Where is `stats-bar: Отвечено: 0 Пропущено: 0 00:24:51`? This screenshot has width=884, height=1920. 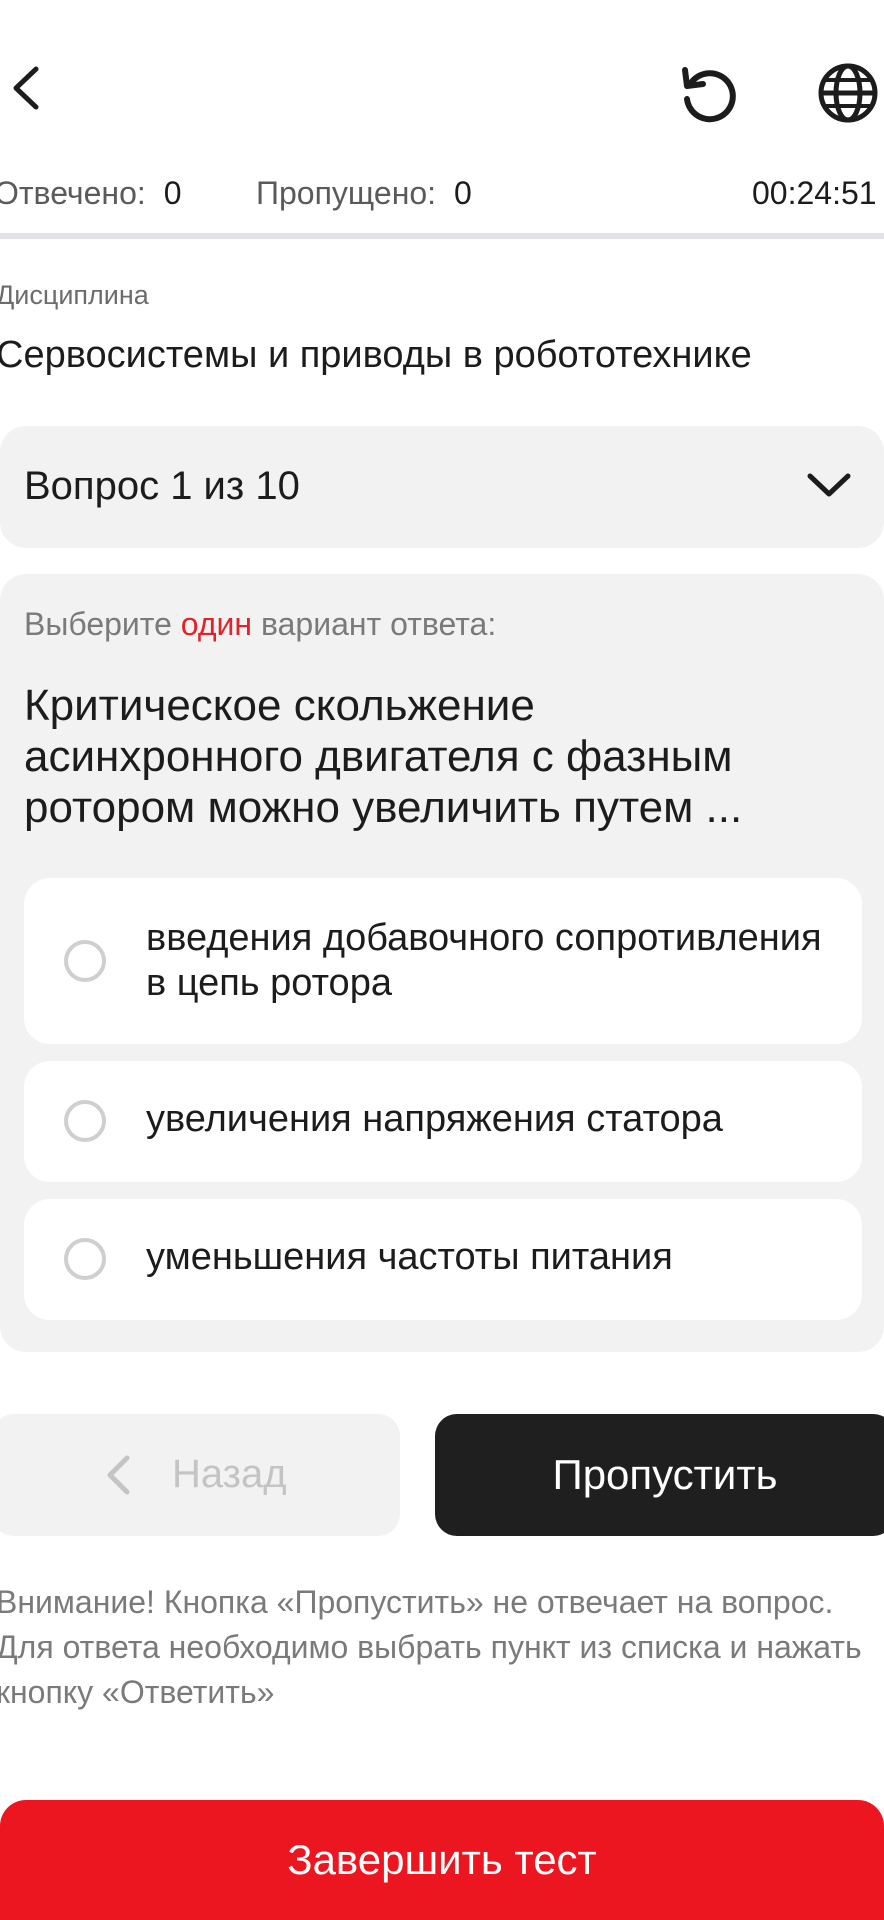 stats-bar: Отвечено: 0 Пропущено: 0 00:24:51 is located at coordinates (442, 195).